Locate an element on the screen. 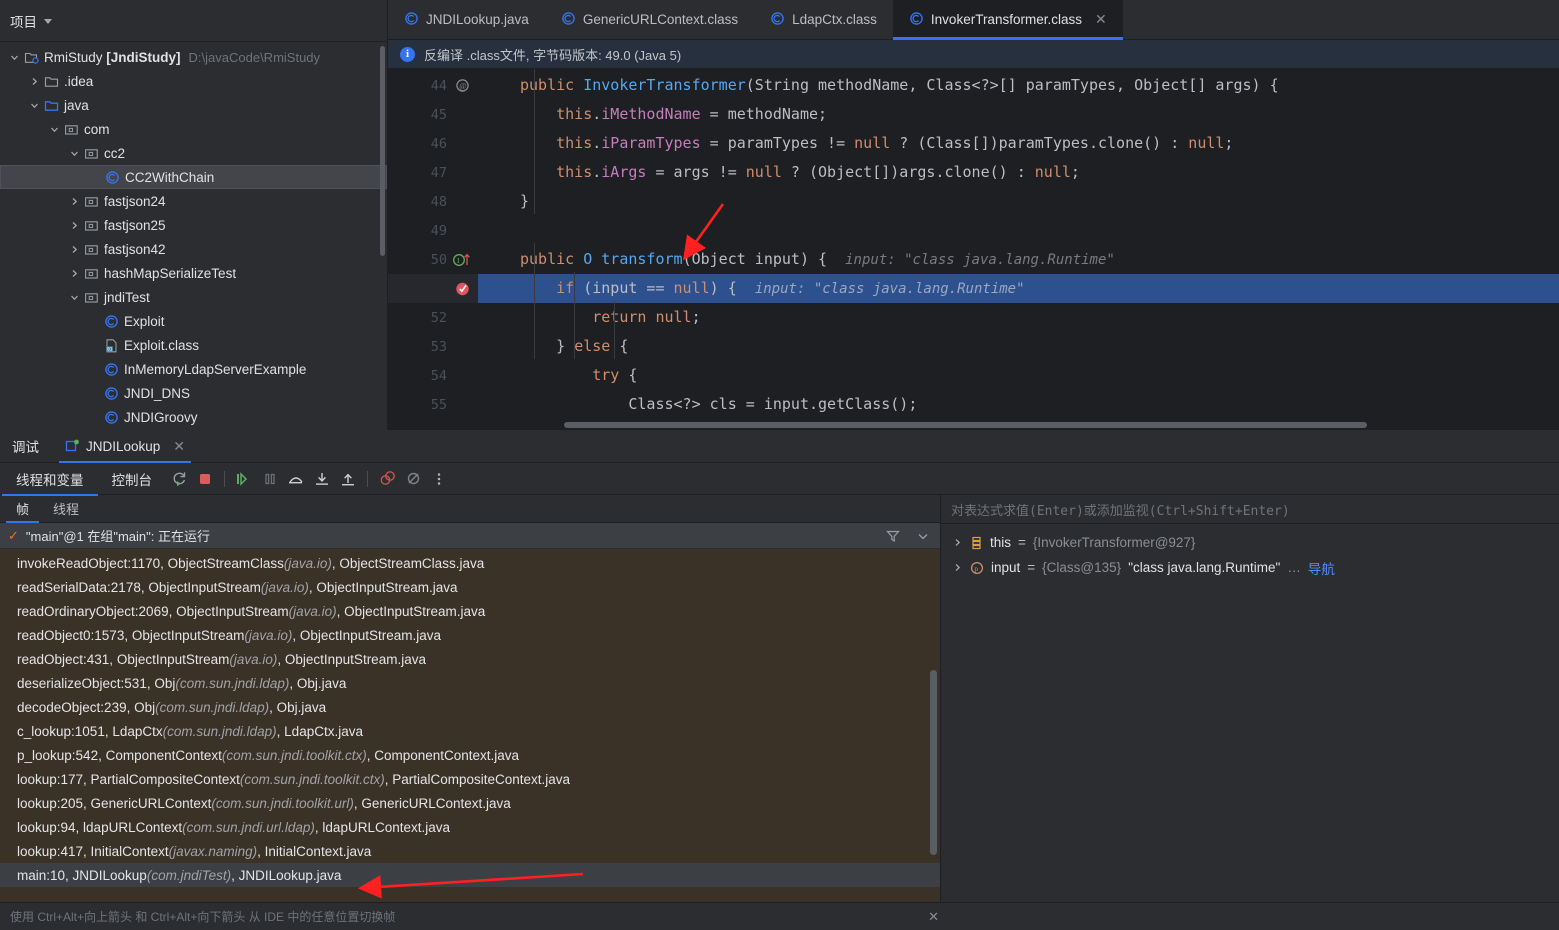 The image size is (1559, 930). editor-tab: LdapCtx.class is located at coordinates (823, 19).